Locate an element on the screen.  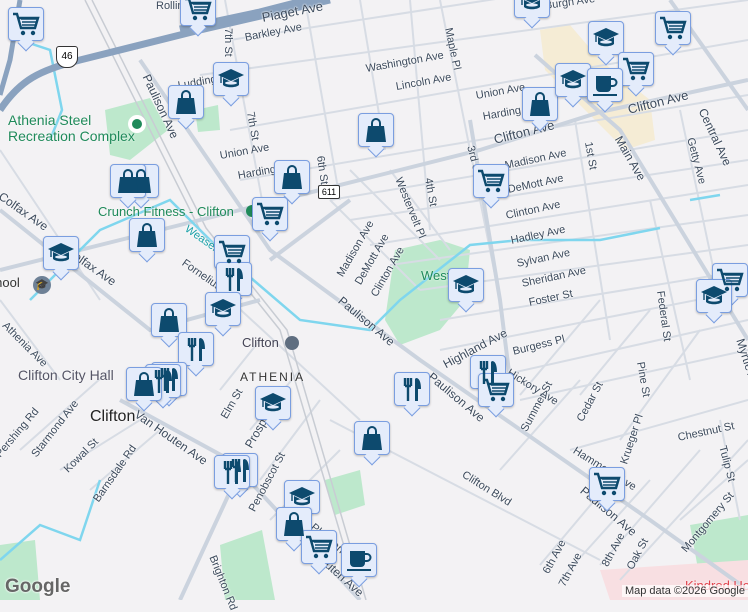
poi-athenia-steel-recreation-complex: Athenia Steel Recreation Complex is located at coordinates (71, 128).